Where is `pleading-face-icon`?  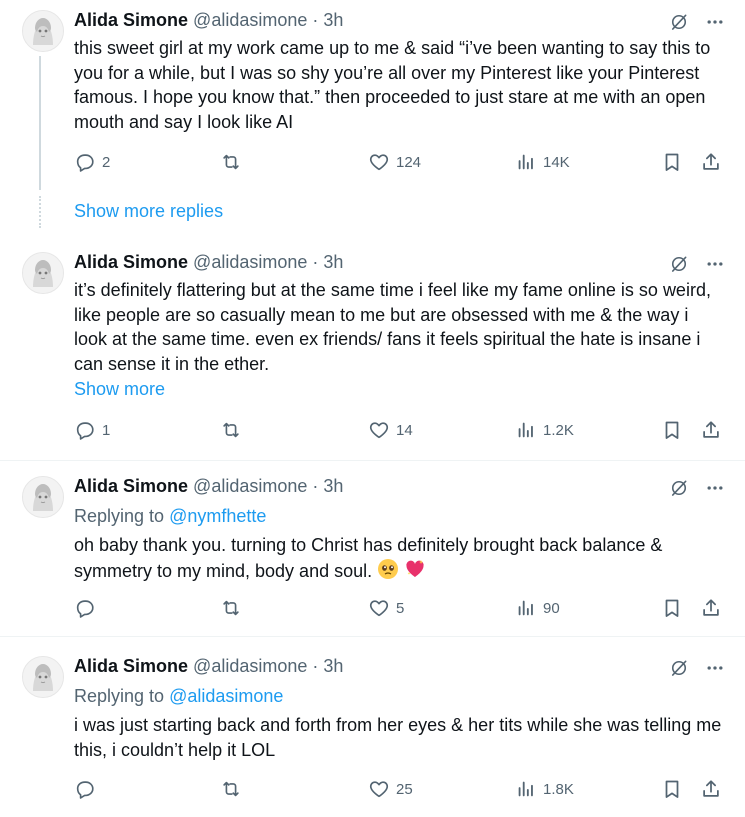 pleading-face-icon is located at coordinates (388, 572).